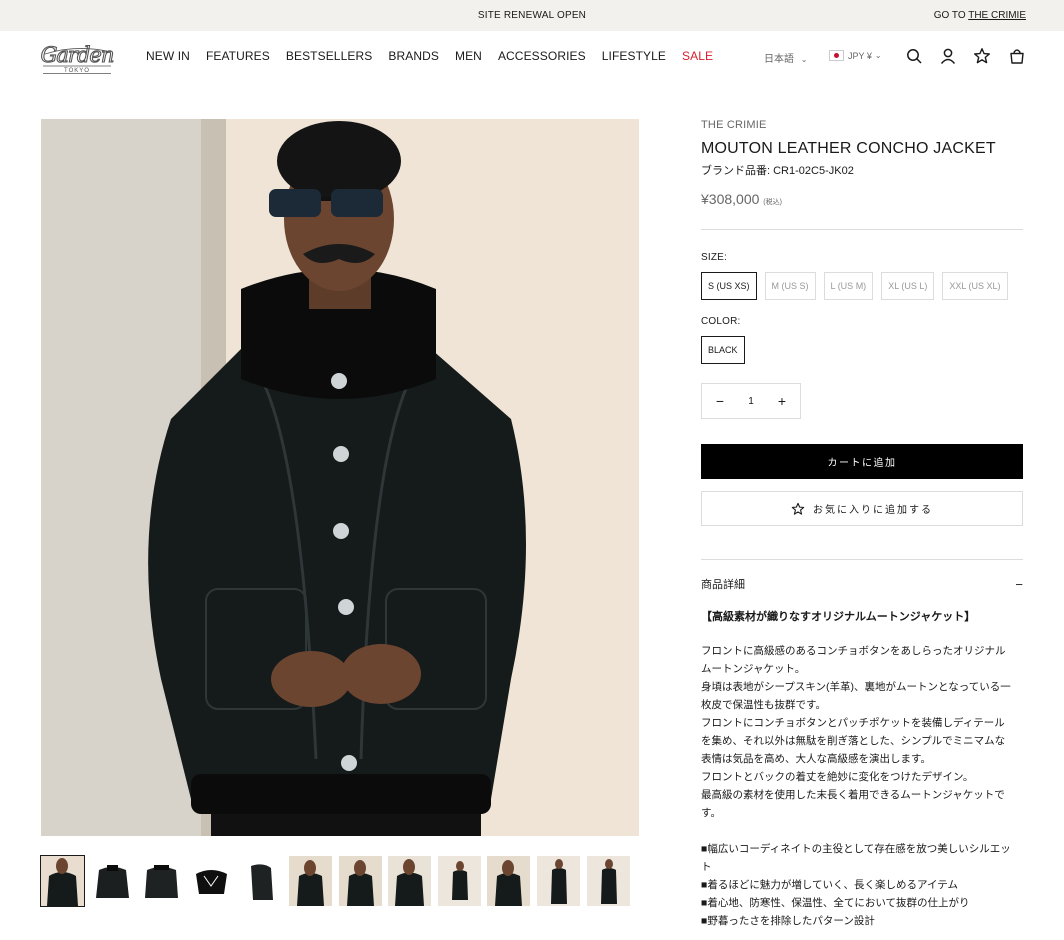 This screenshot has height=940, width=1064. What do you see at coordinates (948, 56) in the screenshot?
I see `account-icon` at bounding box center [948, 56].